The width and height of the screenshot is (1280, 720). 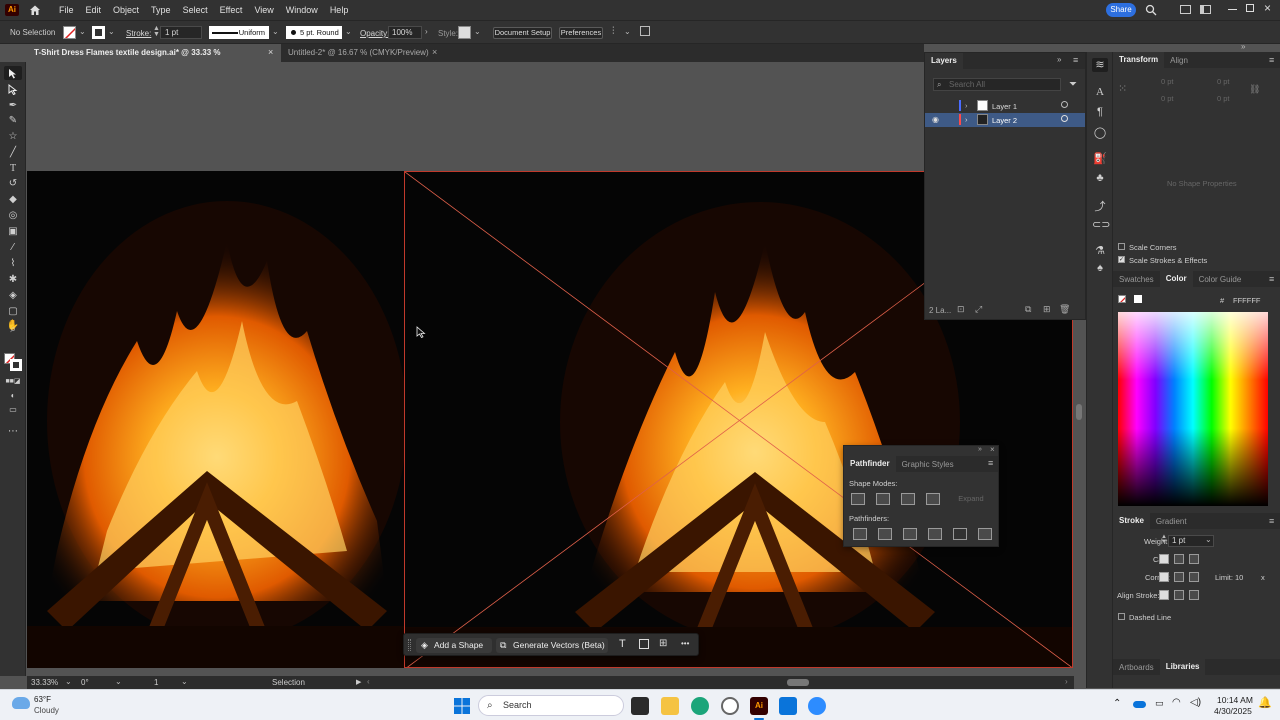 What do you see at coordinates (1100, 159) in the screenshot?
I see `brushes-icon: ⛽` at bounding box center [1100, 159].